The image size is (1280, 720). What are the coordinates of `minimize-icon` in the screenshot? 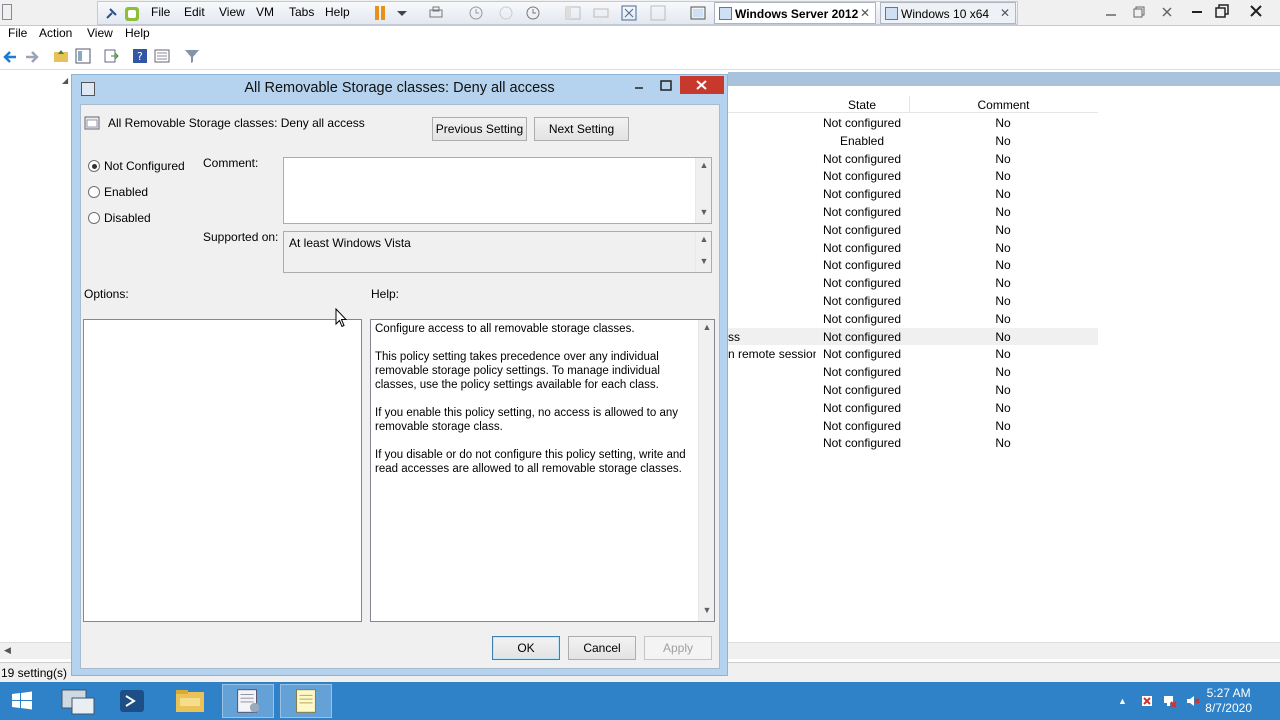 It's located at (1197, 12).